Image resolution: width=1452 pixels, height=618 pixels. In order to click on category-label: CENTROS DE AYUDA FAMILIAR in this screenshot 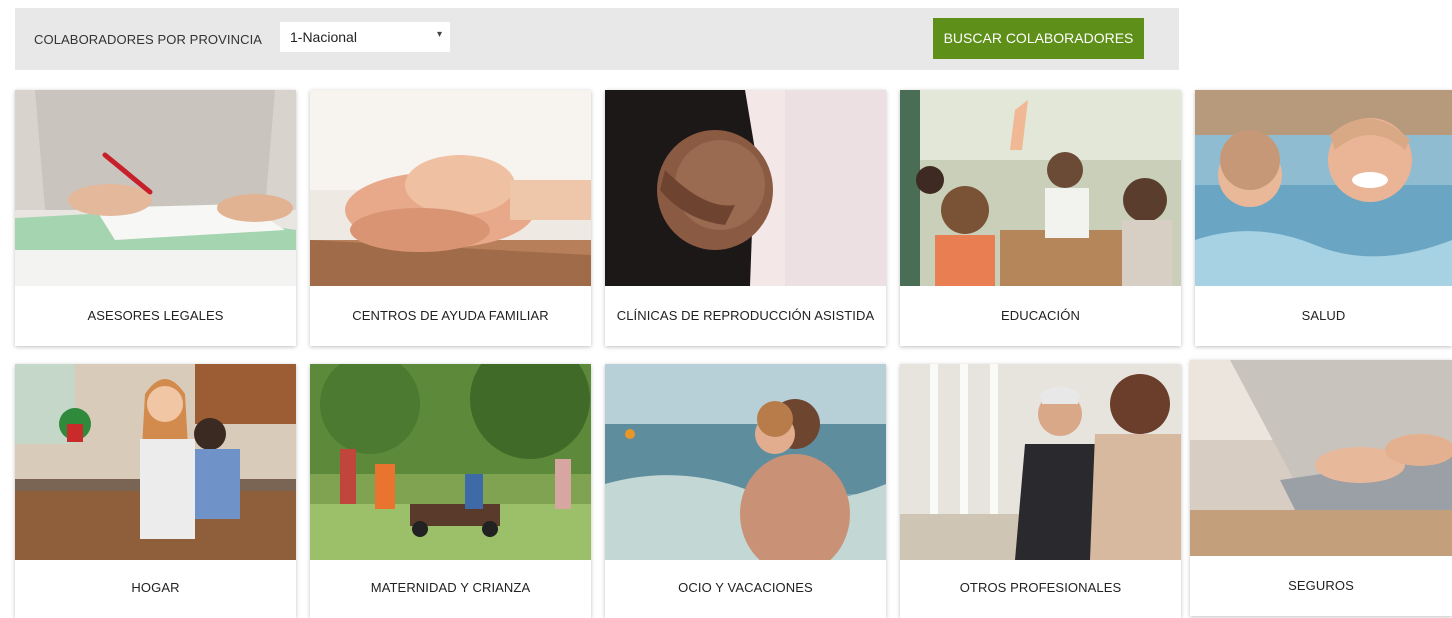, I will do `click(450, 315)`.